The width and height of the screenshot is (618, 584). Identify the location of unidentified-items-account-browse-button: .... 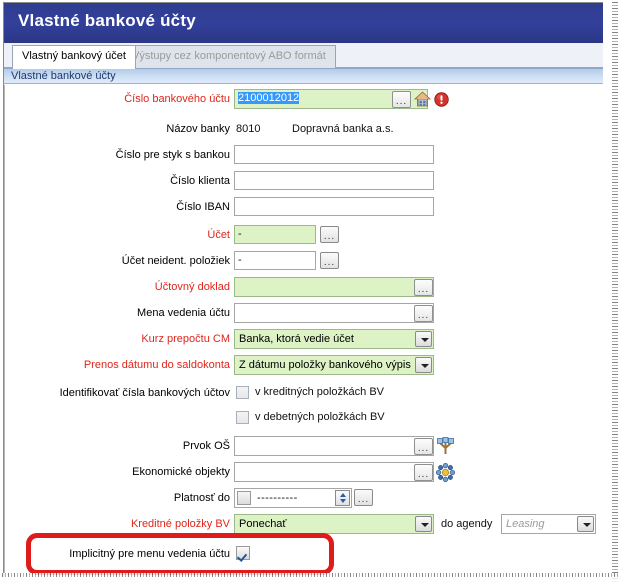
(329, 260).